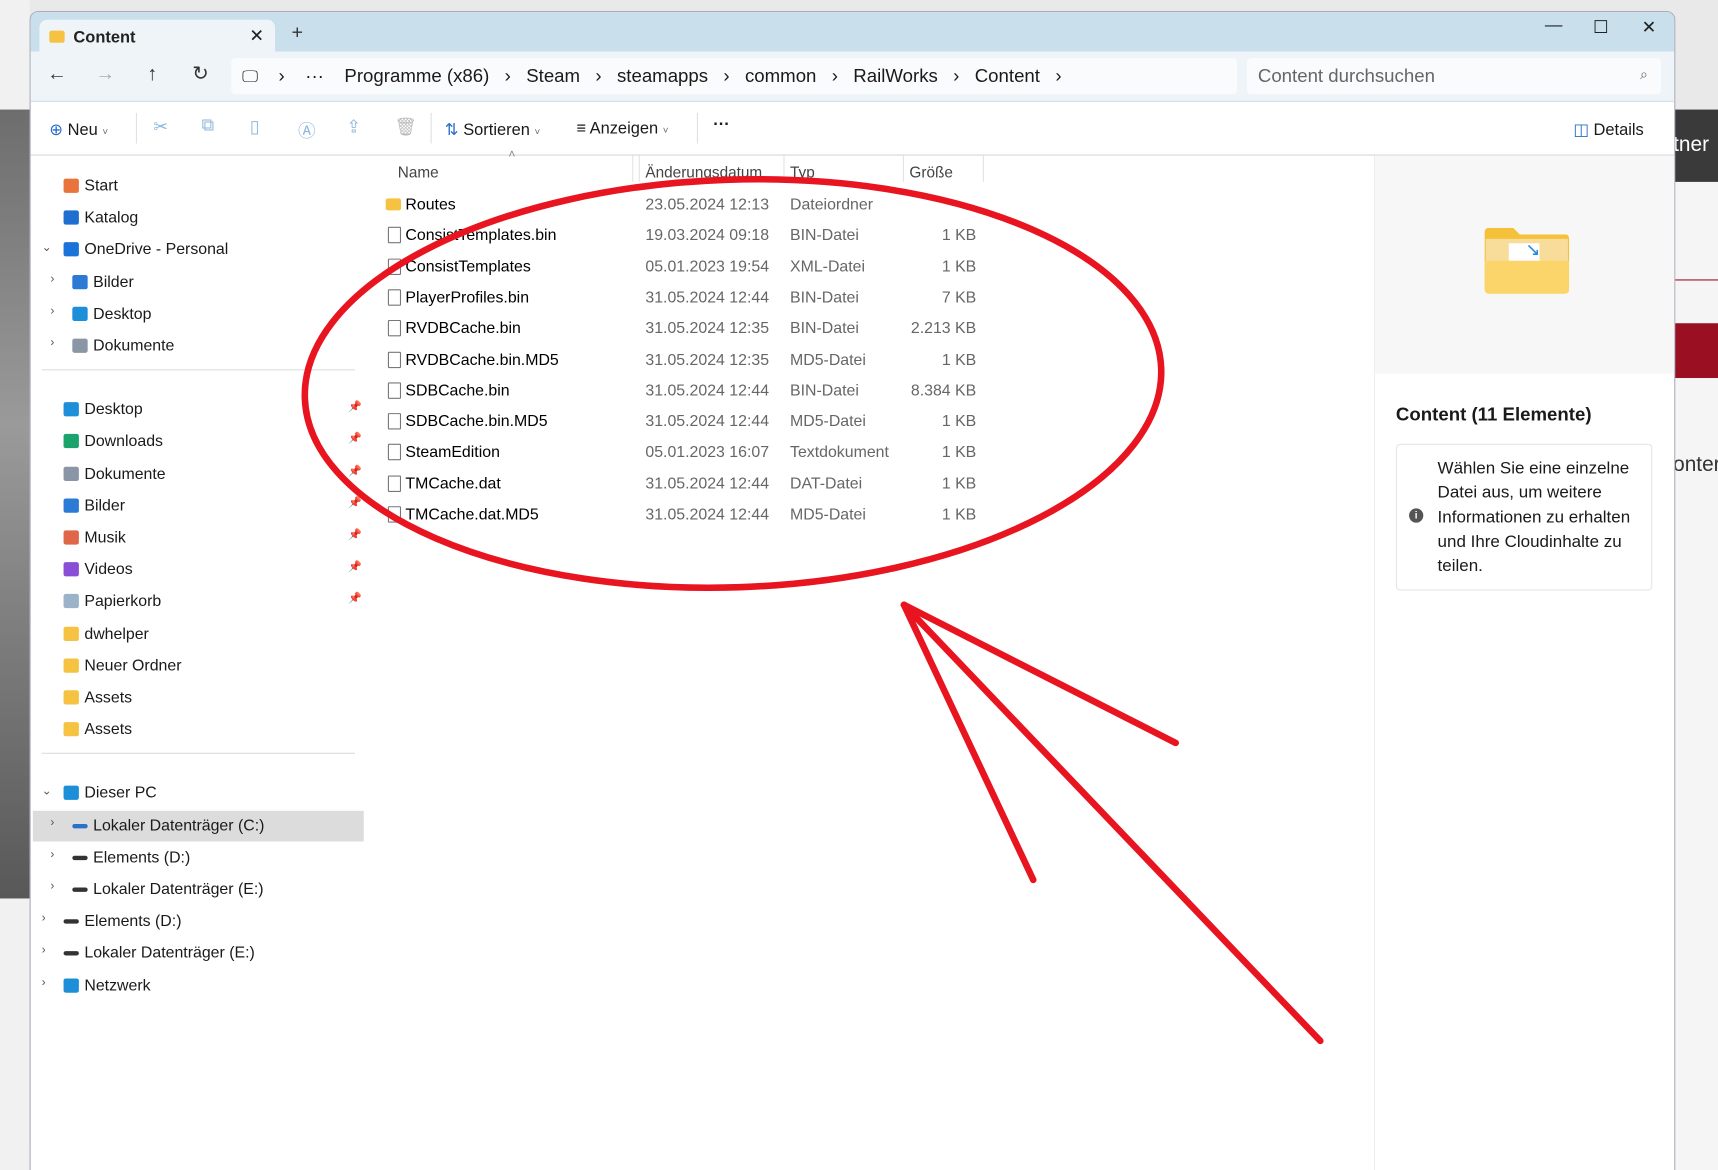  Describe the element at coordinates (683, 484) in the screenshot. I see `file-row: TMCache.dat 31.05.2024 12:44 DAT-Datei 1 KB` at that location.